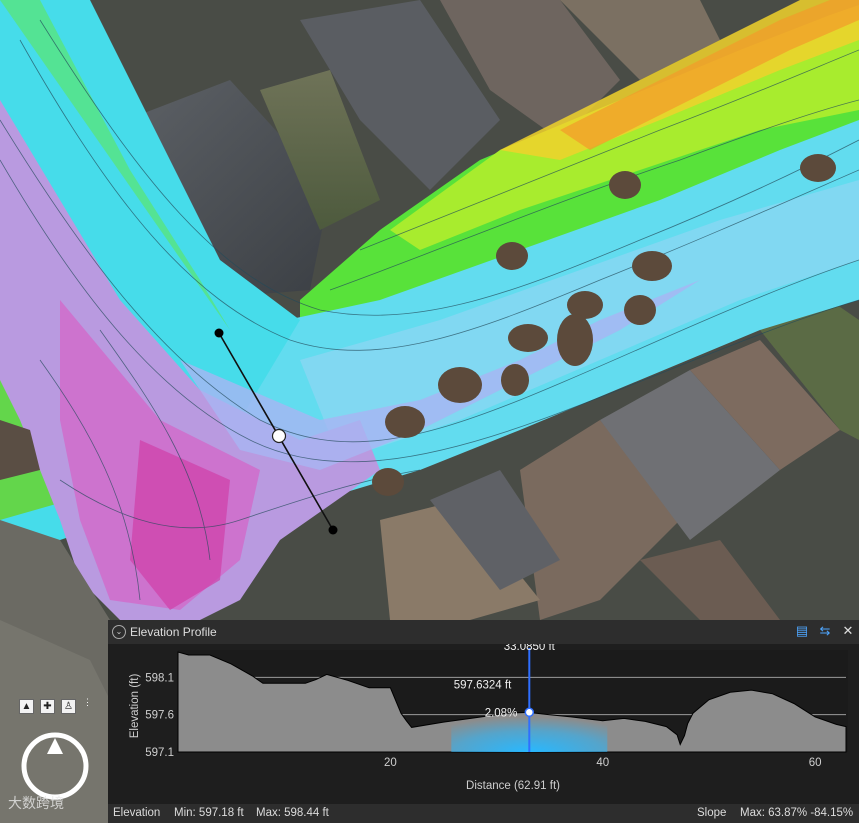 This screenshot has height=823, width=859. I want to click on collapse-chevron-icon: ⌄, so click(119, 632).